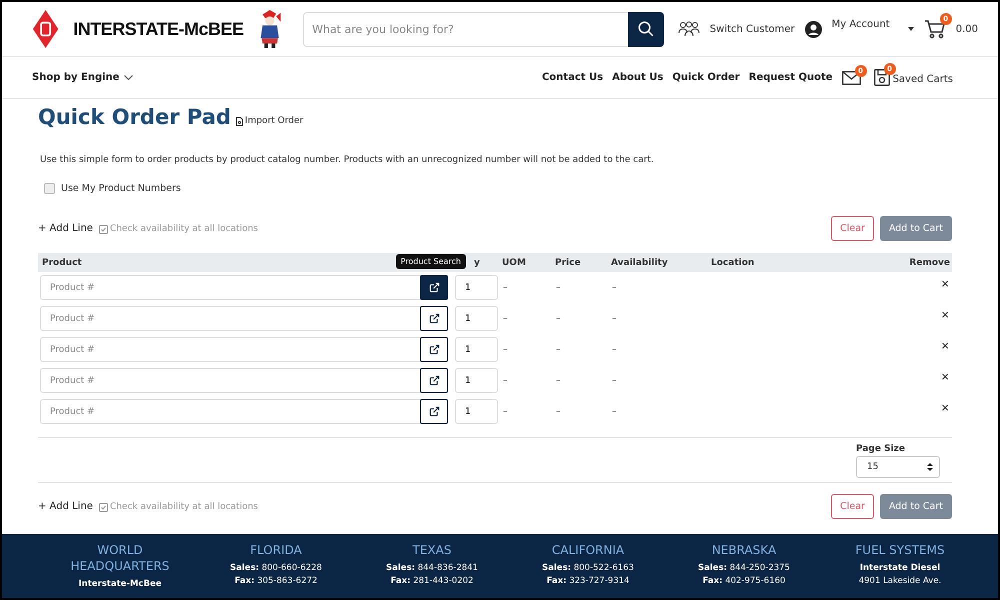  I want to click on logo-diamond-icon, so click(46, 29).